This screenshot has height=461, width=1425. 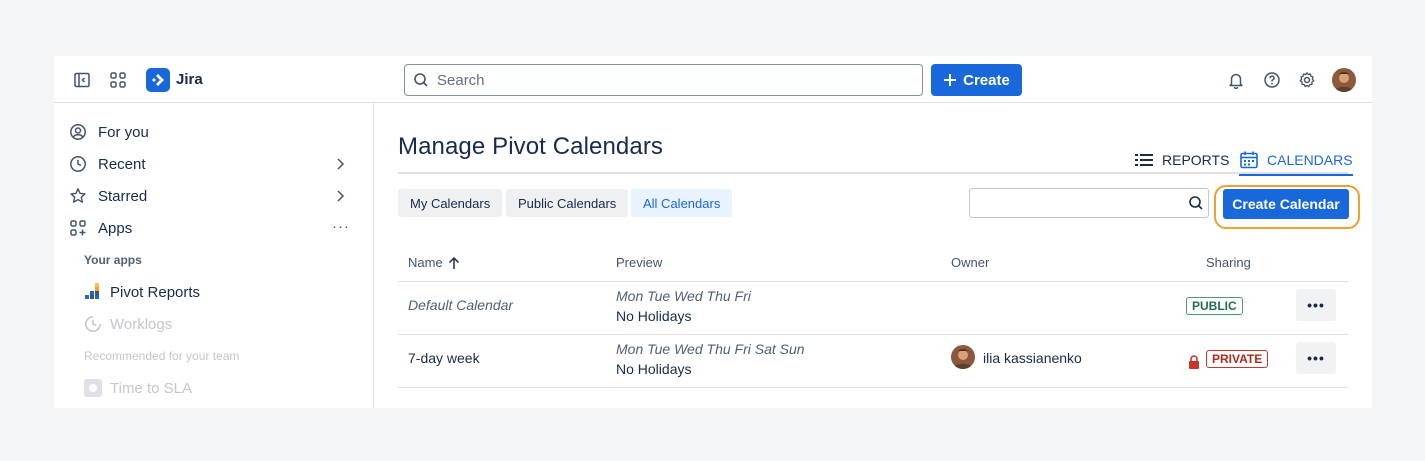 What do you see at coordinates (213, 164) in the screenshot?
I see `sidebar-item-recent: Recent` at bounding box center [213, 164].